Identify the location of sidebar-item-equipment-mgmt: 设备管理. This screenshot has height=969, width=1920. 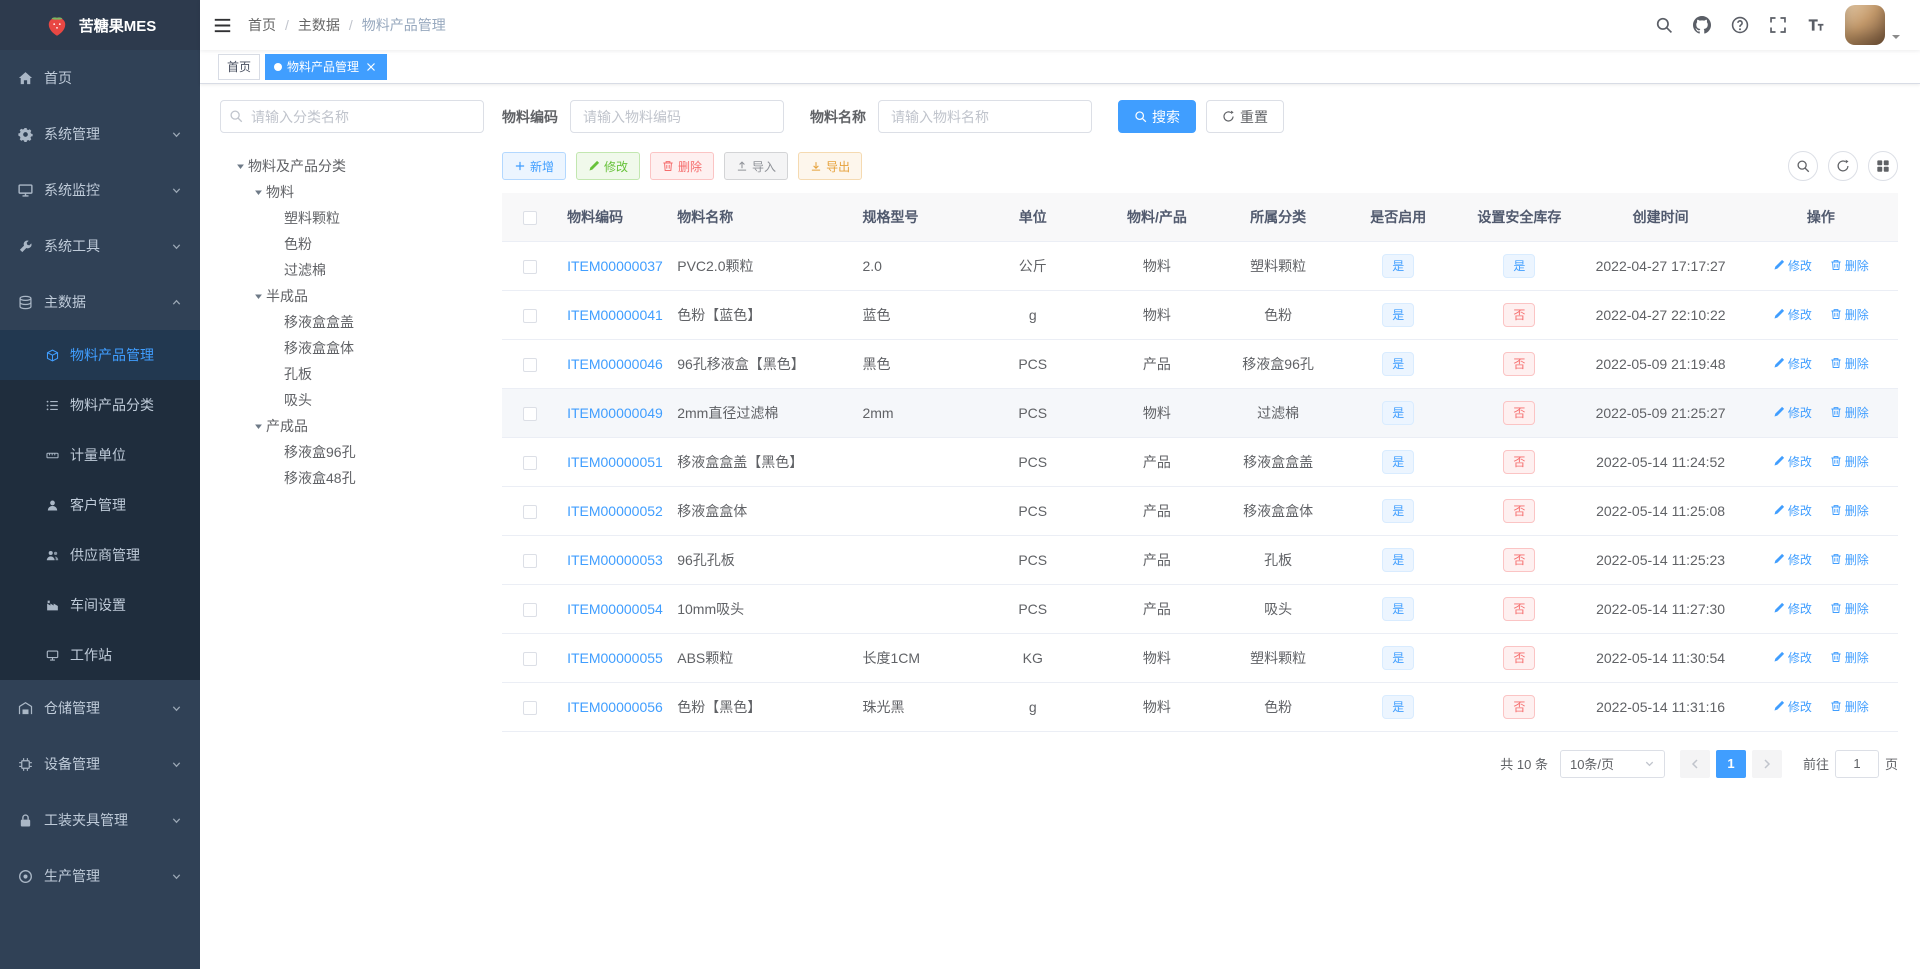
(100, 764).